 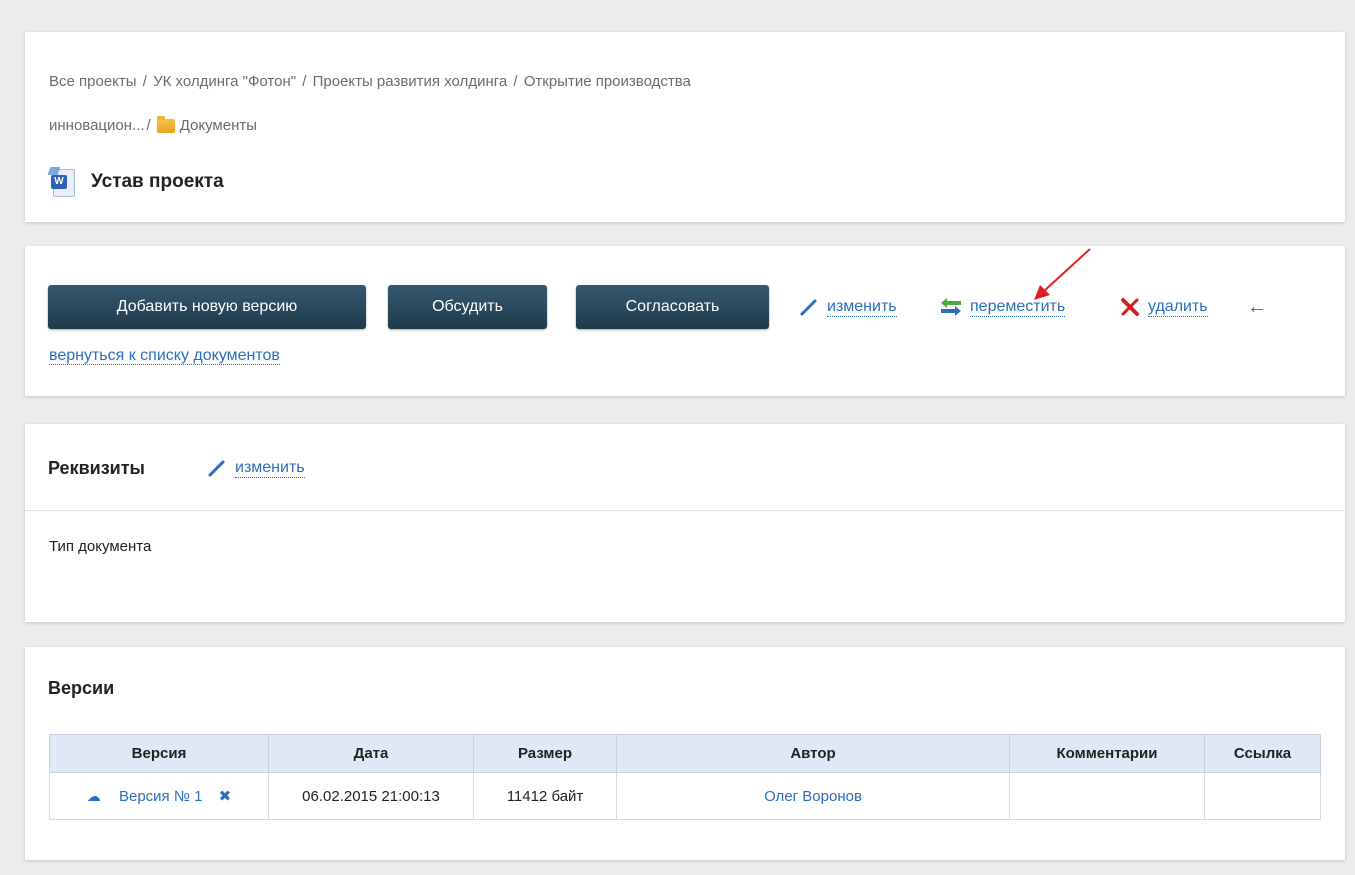 What do you see at coordinates (1257, 307) in the screenshot?
I see `back-arrow-icon: ←` at bounding box center [1257, 307].